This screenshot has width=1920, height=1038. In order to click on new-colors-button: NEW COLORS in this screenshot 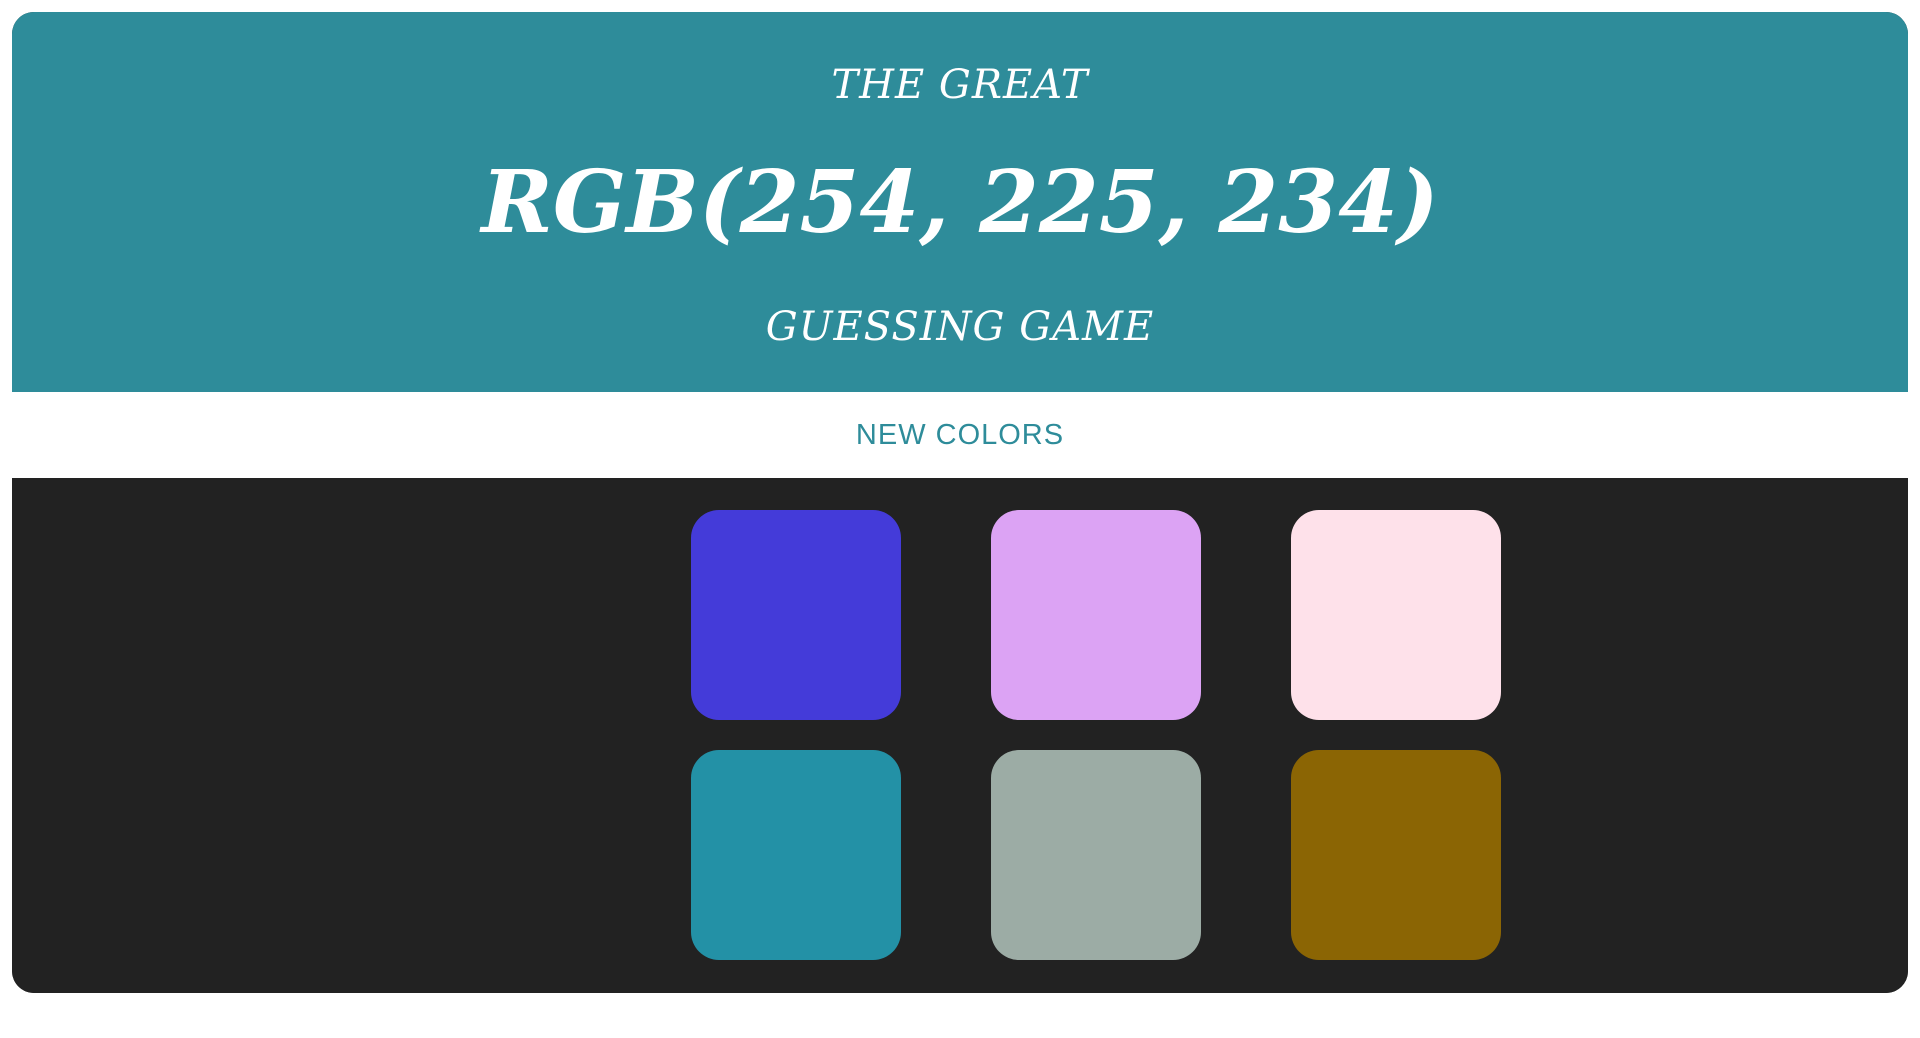, I will do `click(960, 435)`.